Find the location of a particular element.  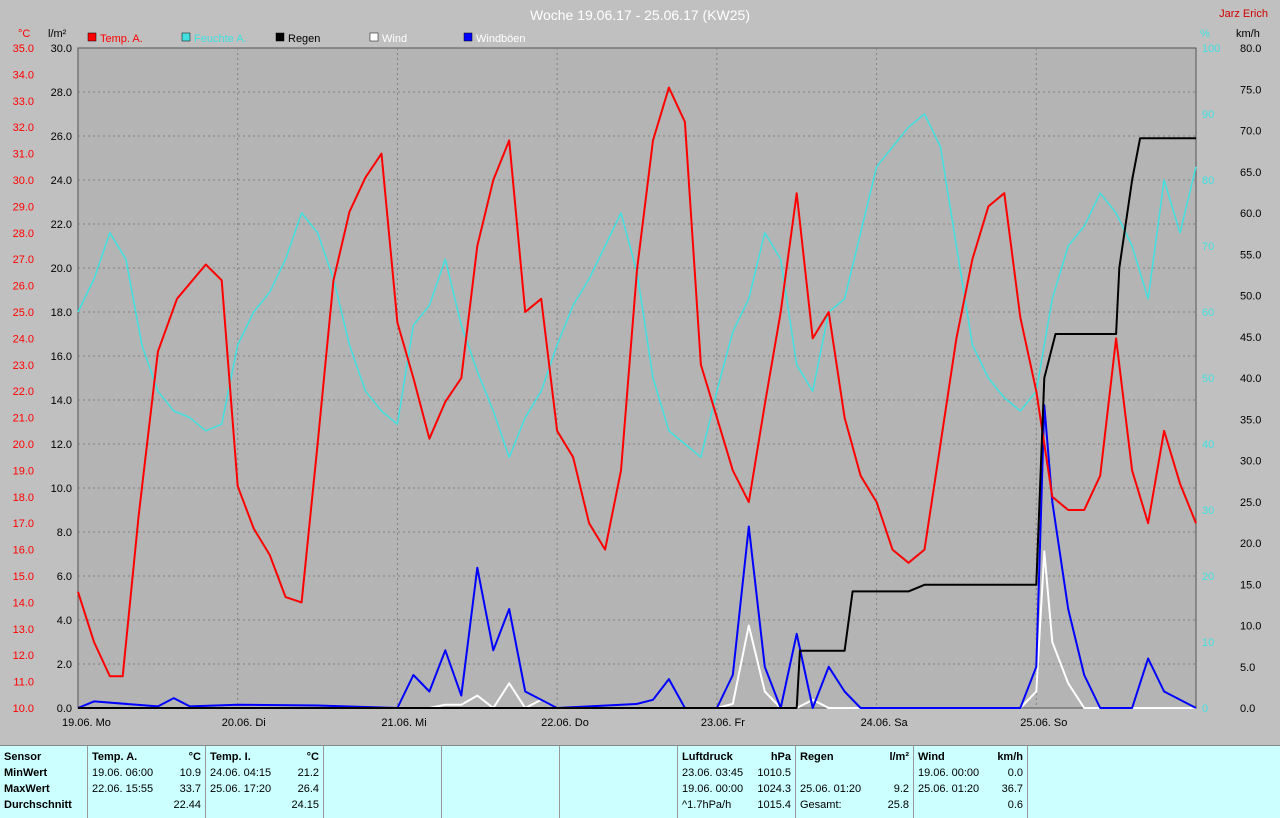

temp-axis-unit: °C is located at coordinates (24, 34).